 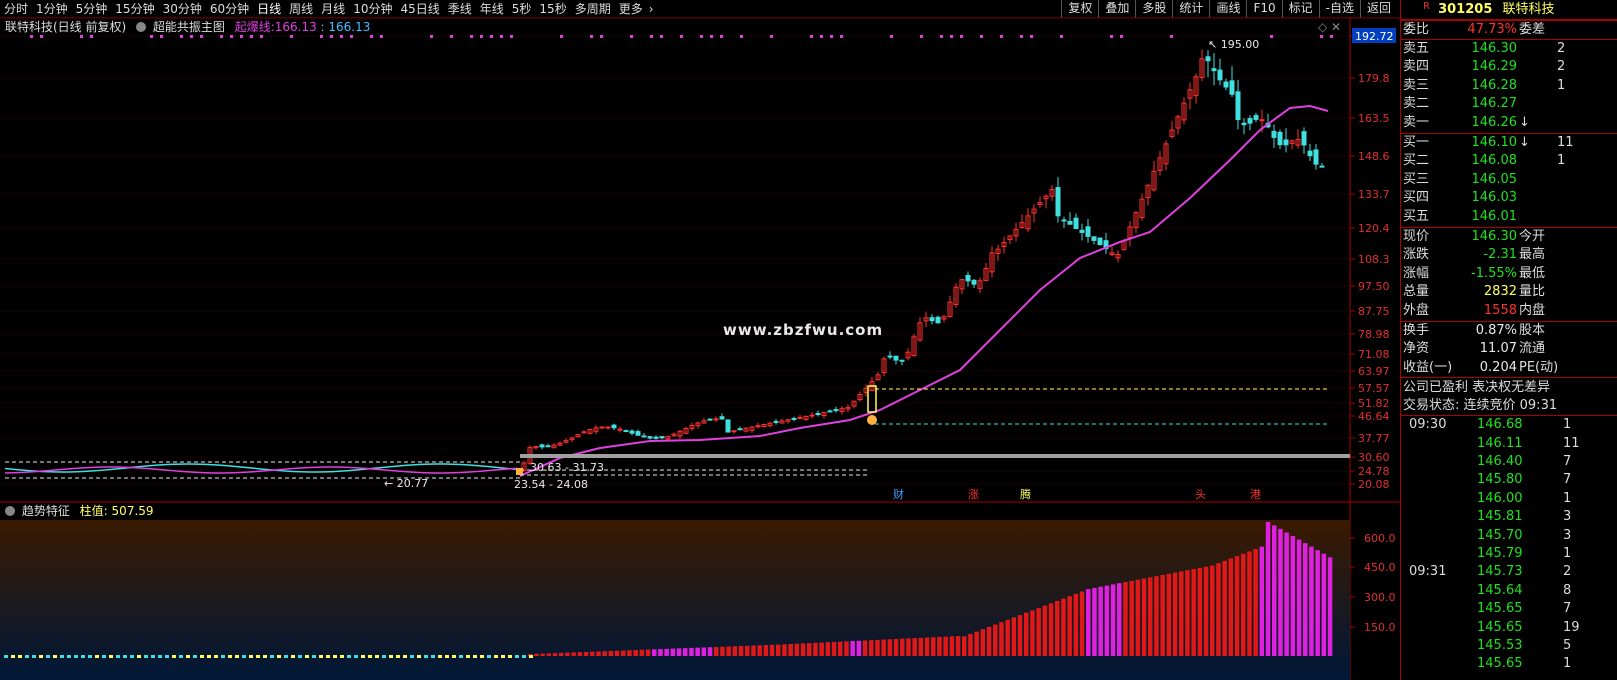 What do you see at coordinates (1509, 180) in the screenshot?
I see `bid-level-2: 买三 146.05` at bounding box center [1509, 180].